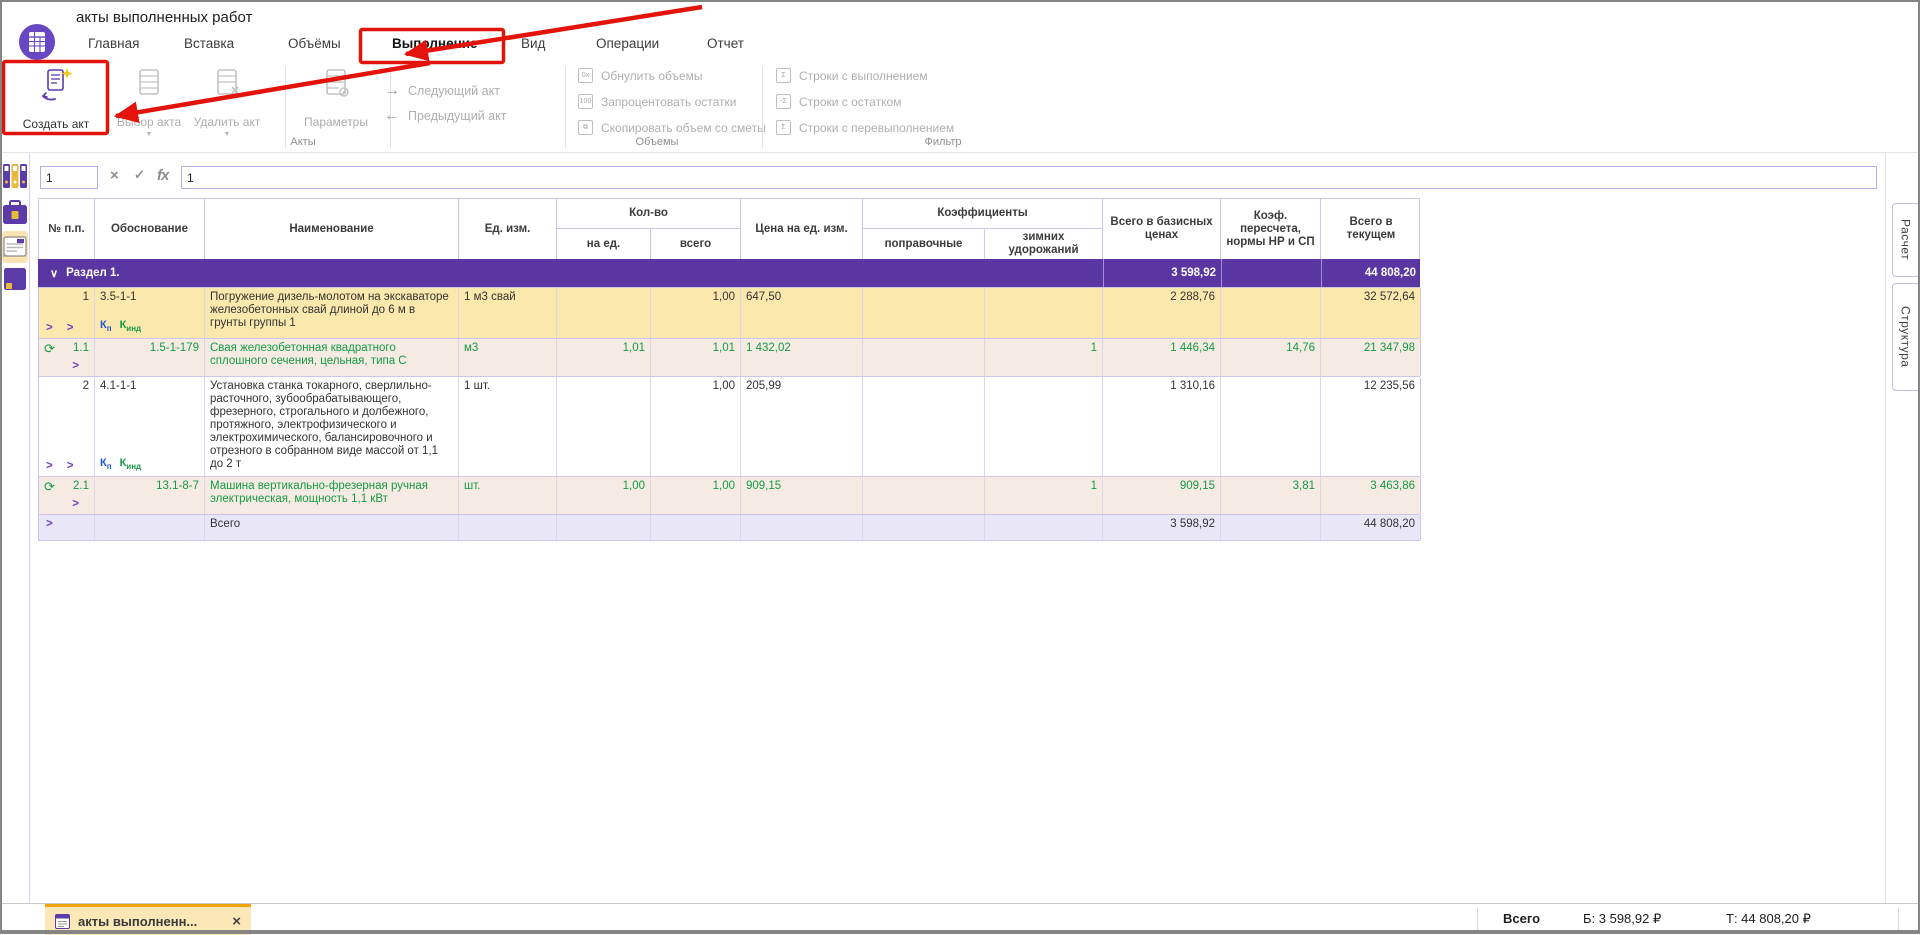  Describe the element at coordinates (983, 214) in the screenshot. I see `col-header-coef-group: Коэффициенты` at that location.